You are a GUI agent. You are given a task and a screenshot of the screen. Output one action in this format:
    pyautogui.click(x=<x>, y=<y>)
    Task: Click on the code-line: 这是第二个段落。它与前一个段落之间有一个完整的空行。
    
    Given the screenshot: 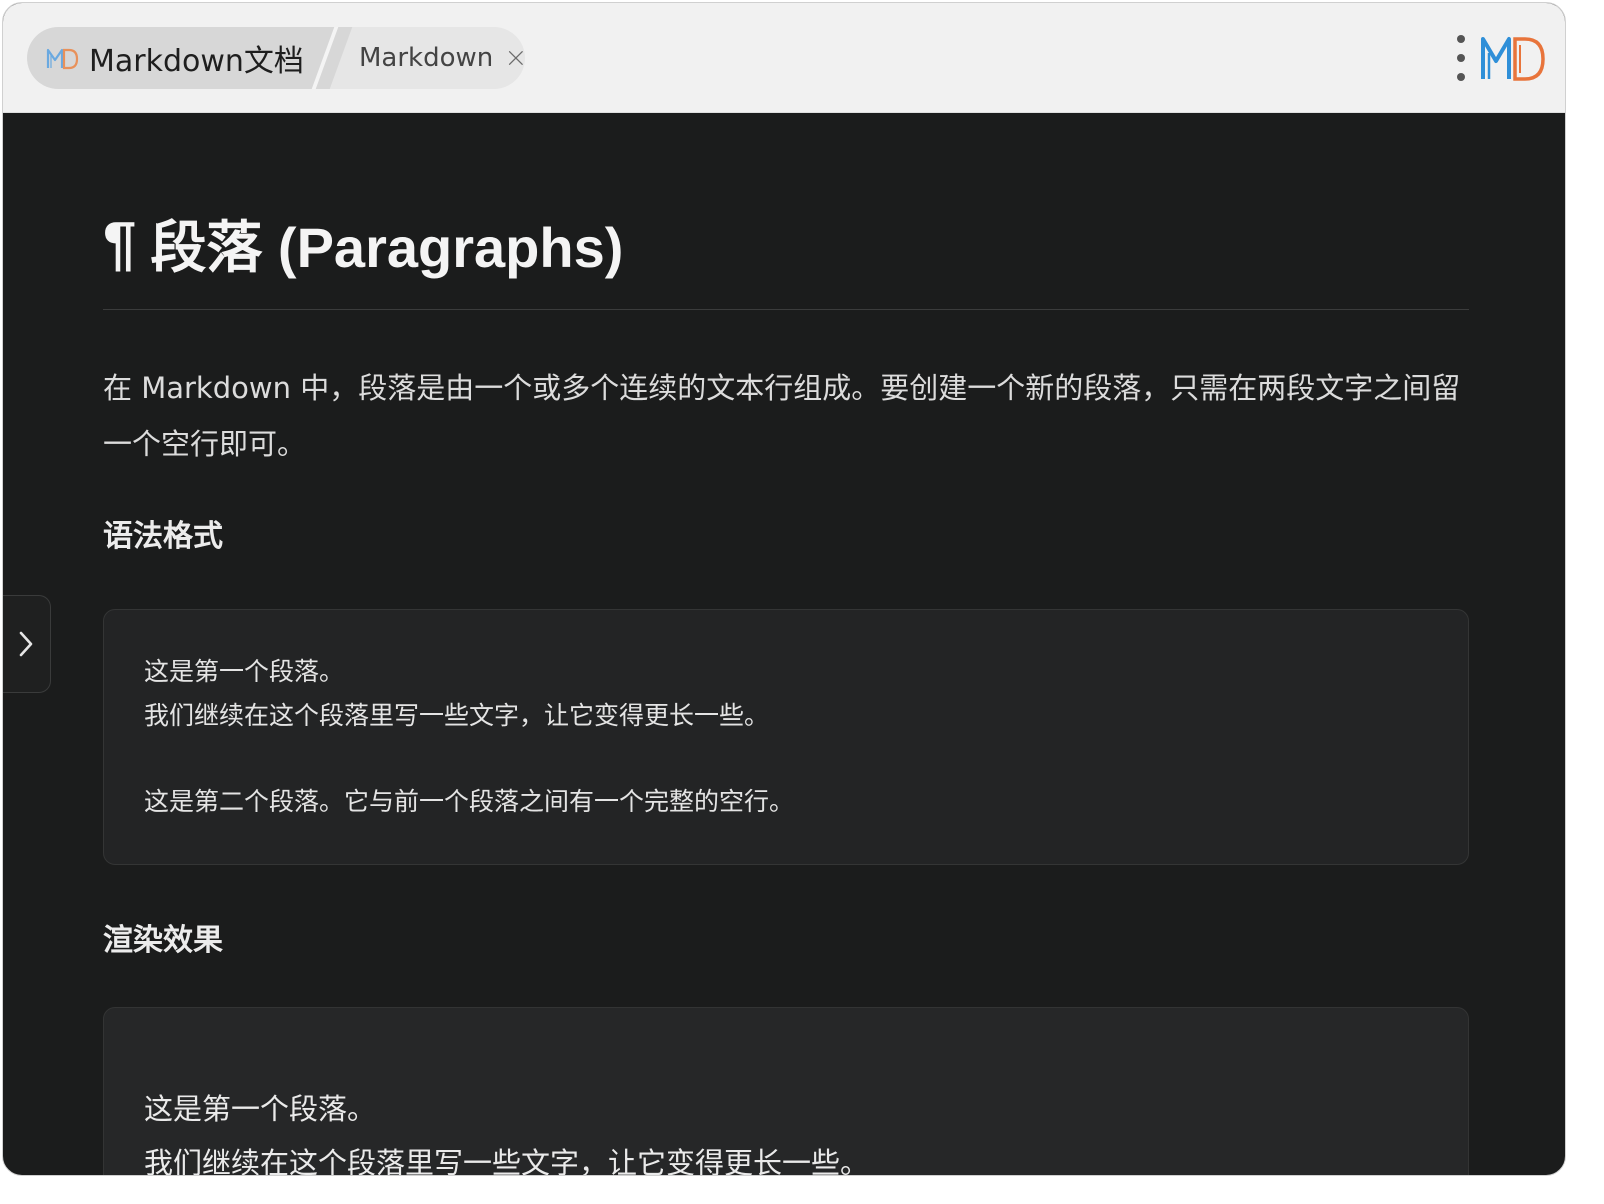 What is the action you would take?
    pyautogui.click(x=469, y=801)
    